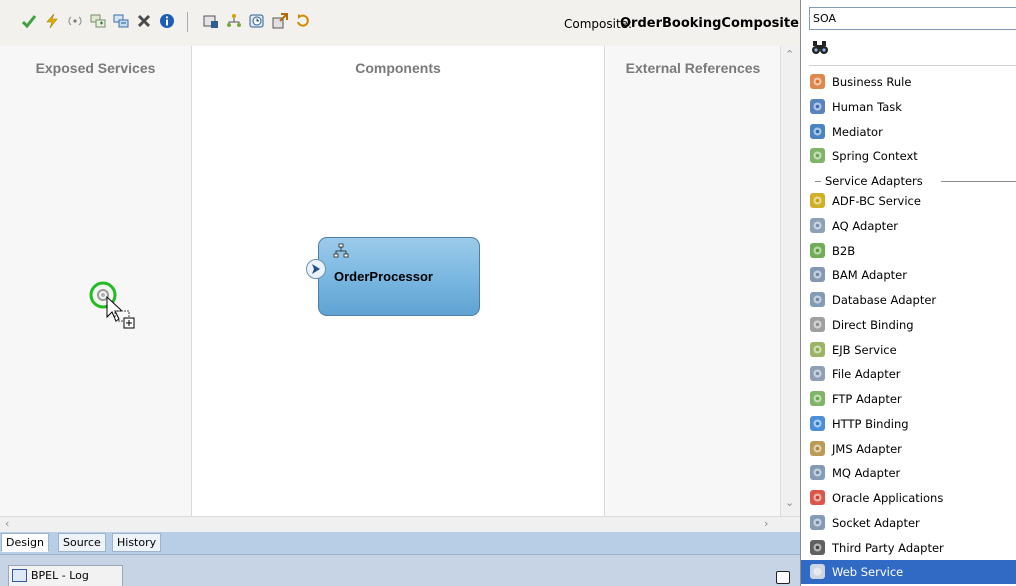  What do you see at coordinates (817, 274) in the screenshot?
I see `bam-adapter-icon` at bounding box center [817, 274].